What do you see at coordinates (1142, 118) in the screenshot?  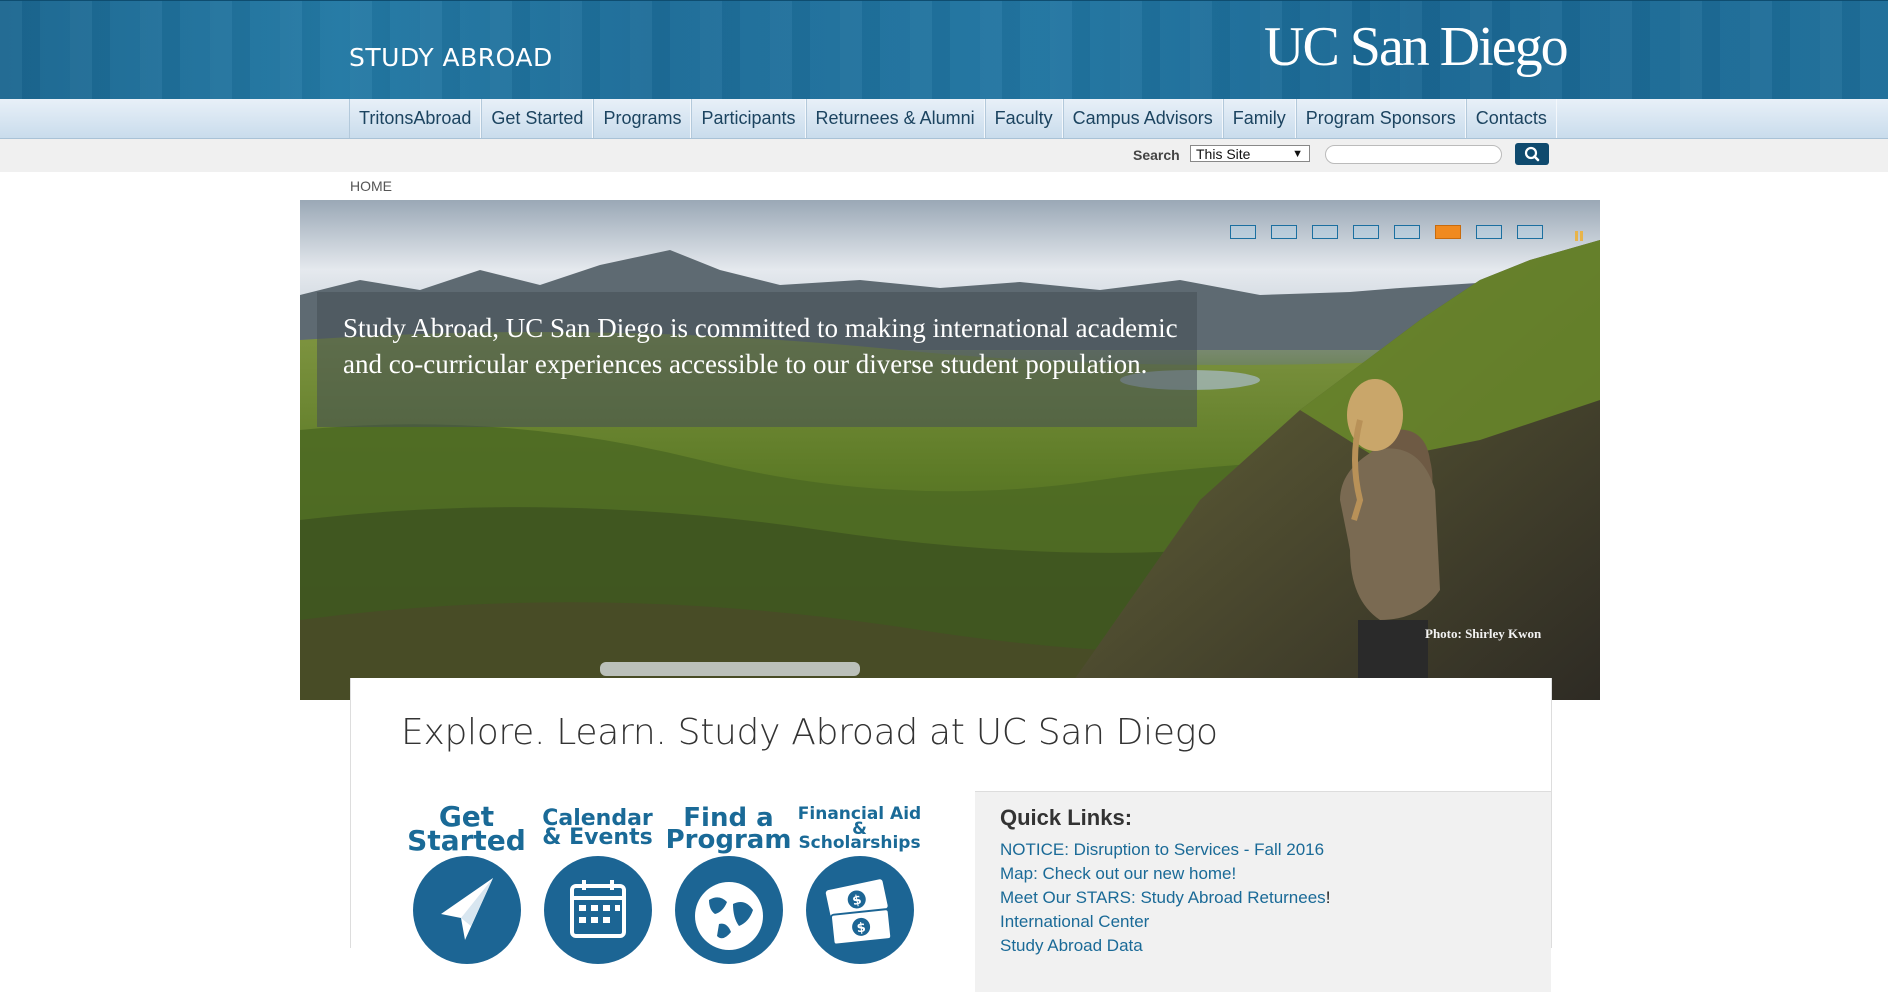 I see `nav-item-campus-advisors: Campus Advisors` at bounding box center [1142, 118].